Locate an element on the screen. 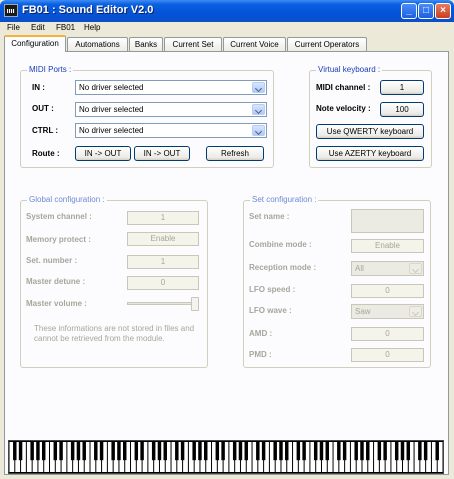 This screenshot has width=454, height=479. tab-current-voice: Current Voice is located at coordinates (254, 44).